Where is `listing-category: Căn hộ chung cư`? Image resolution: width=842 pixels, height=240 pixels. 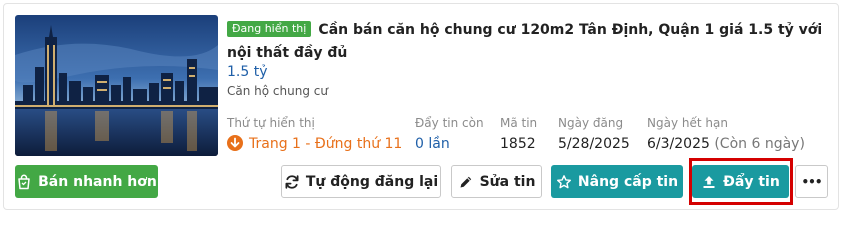 listing-category: Căn hộ chung cư is located at coordinates (277, 91).